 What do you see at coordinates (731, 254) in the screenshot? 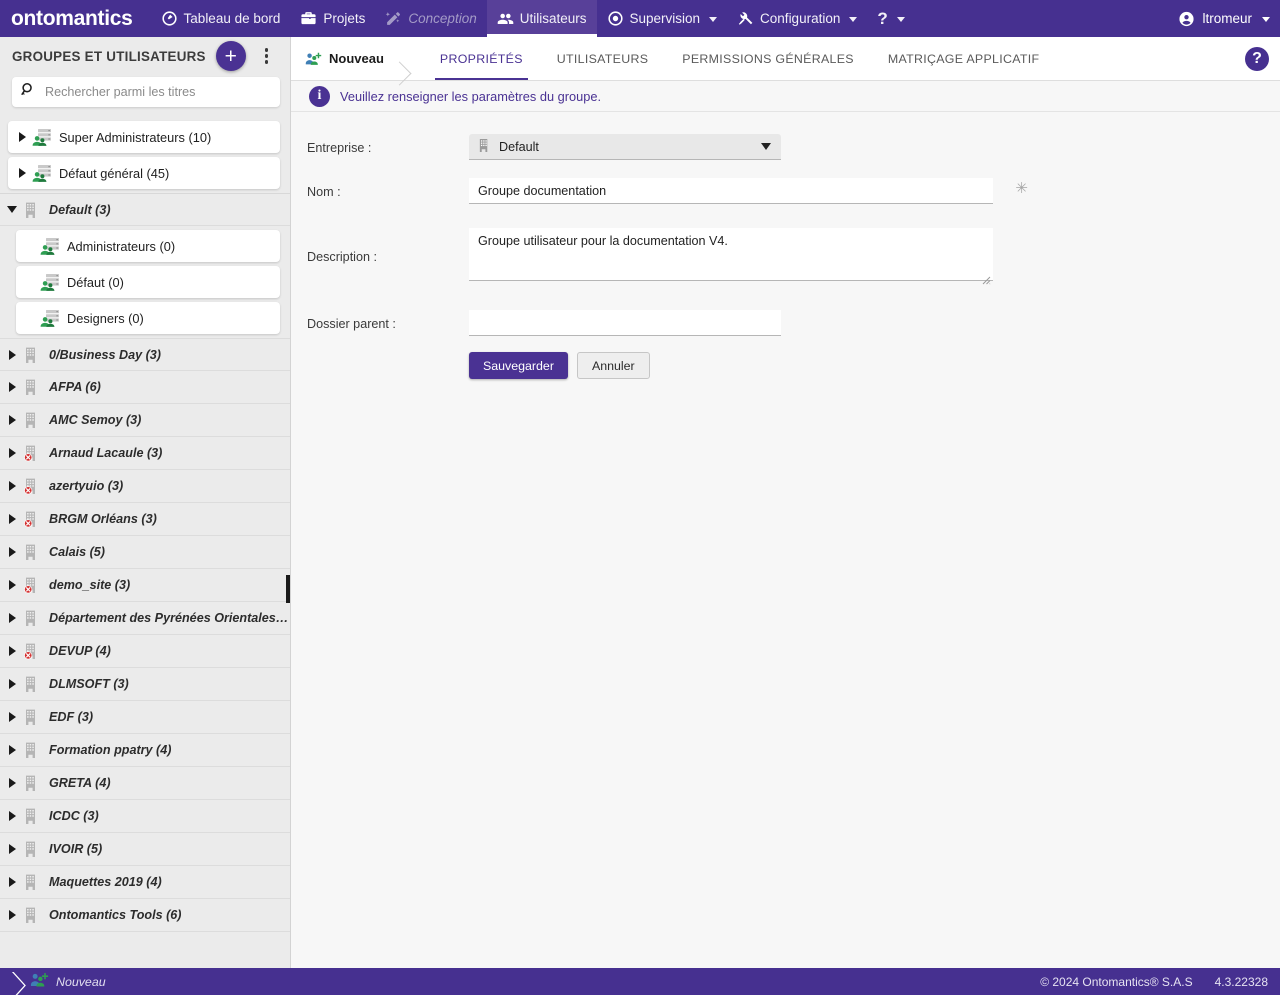
I see `description-textarea` at bounding box center [731, 254].